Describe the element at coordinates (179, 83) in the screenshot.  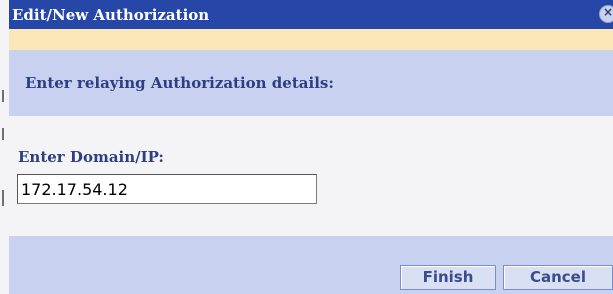
I see `section-heading: Enter relaying Authorization details:` at that location.